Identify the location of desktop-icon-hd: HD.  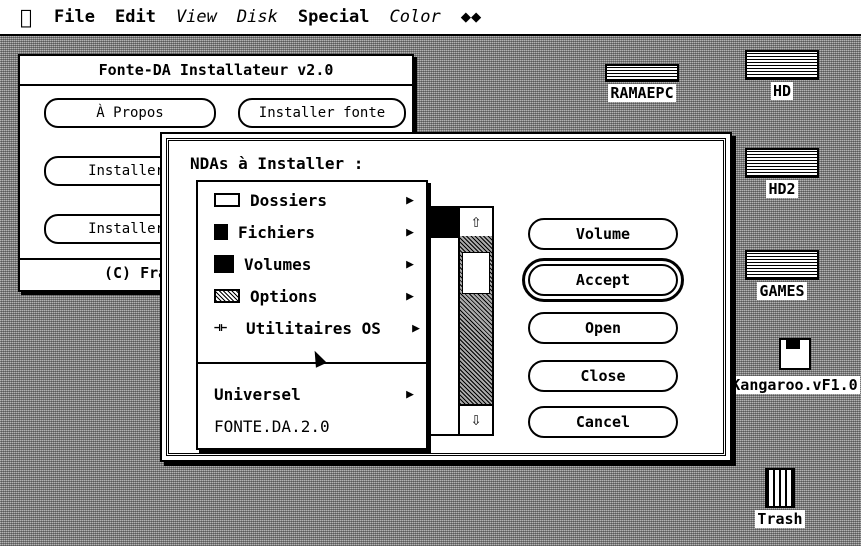
(782, 75).